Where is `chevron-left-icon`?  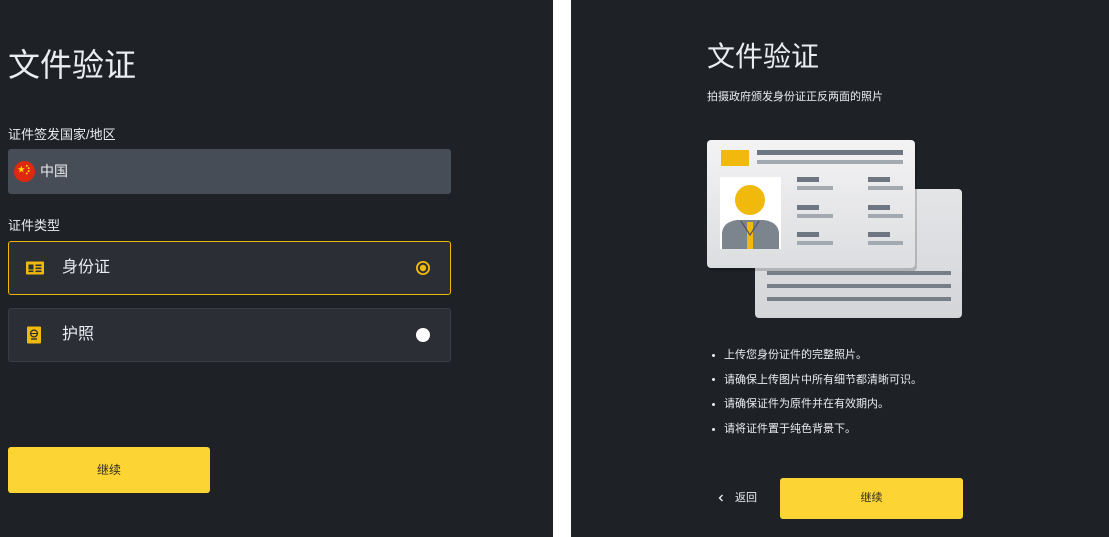
chevron-left-icon is located at coordinates (721, 498).